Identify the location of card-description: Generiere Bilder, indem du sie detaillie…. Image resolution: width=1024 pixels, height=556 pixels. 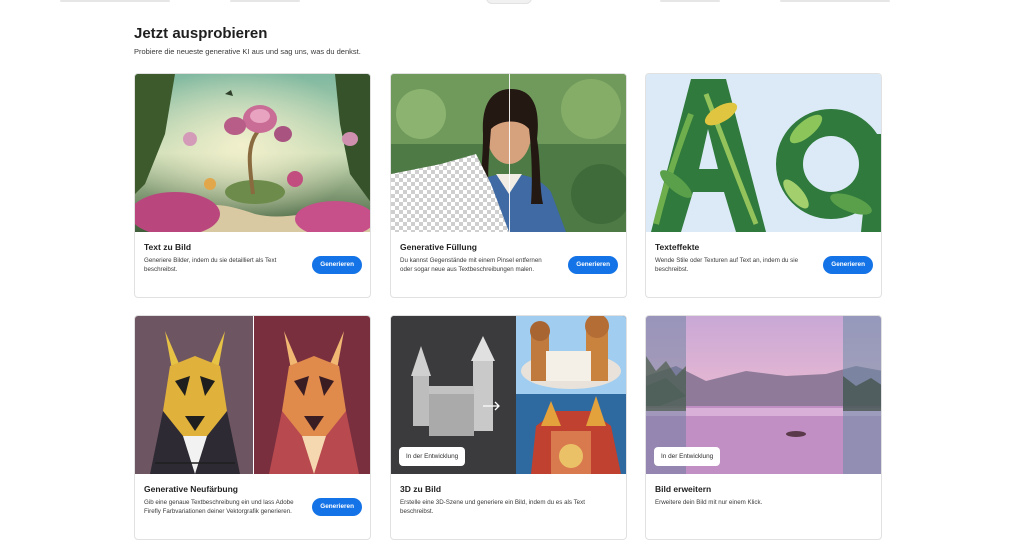
(210, 265).